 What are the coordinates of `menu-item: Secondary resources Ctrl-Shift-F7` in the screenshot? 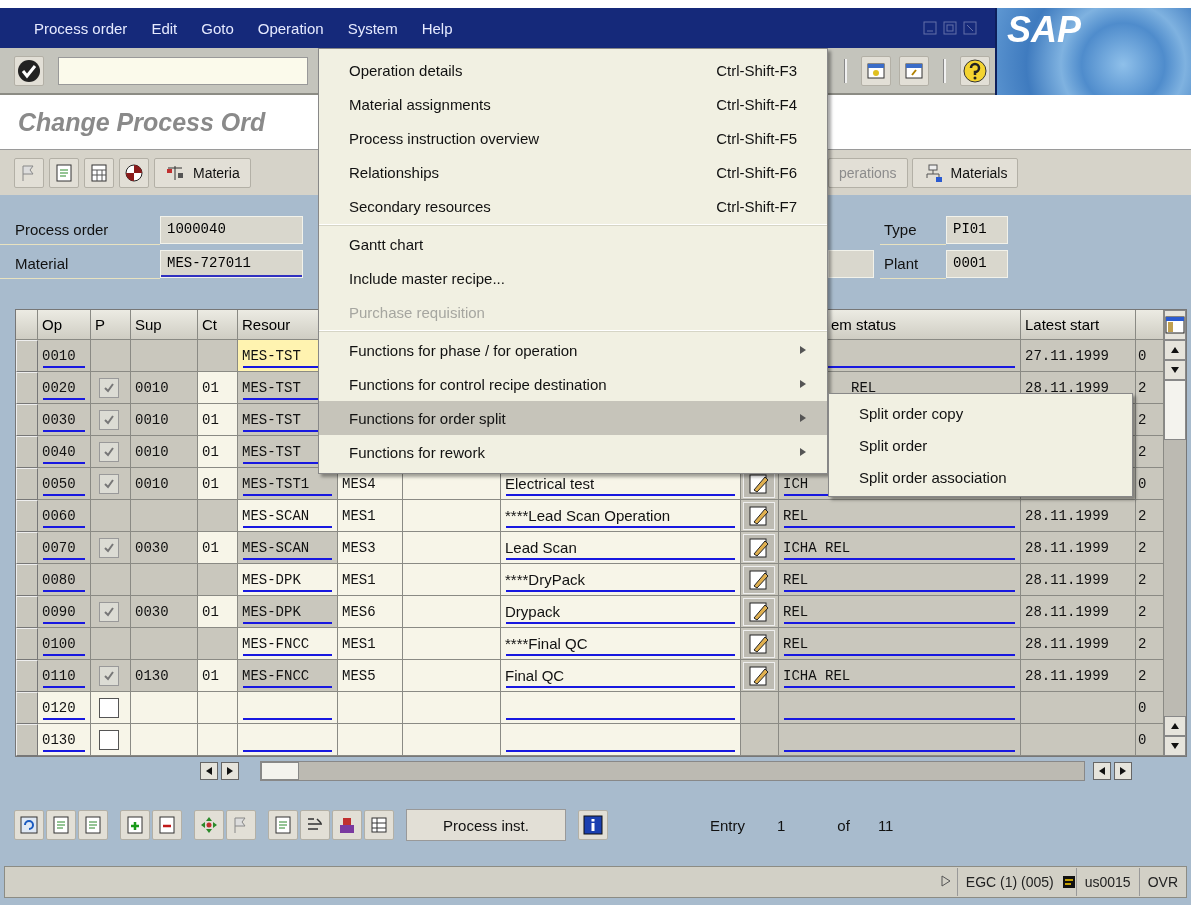 It's located at (573, 206).